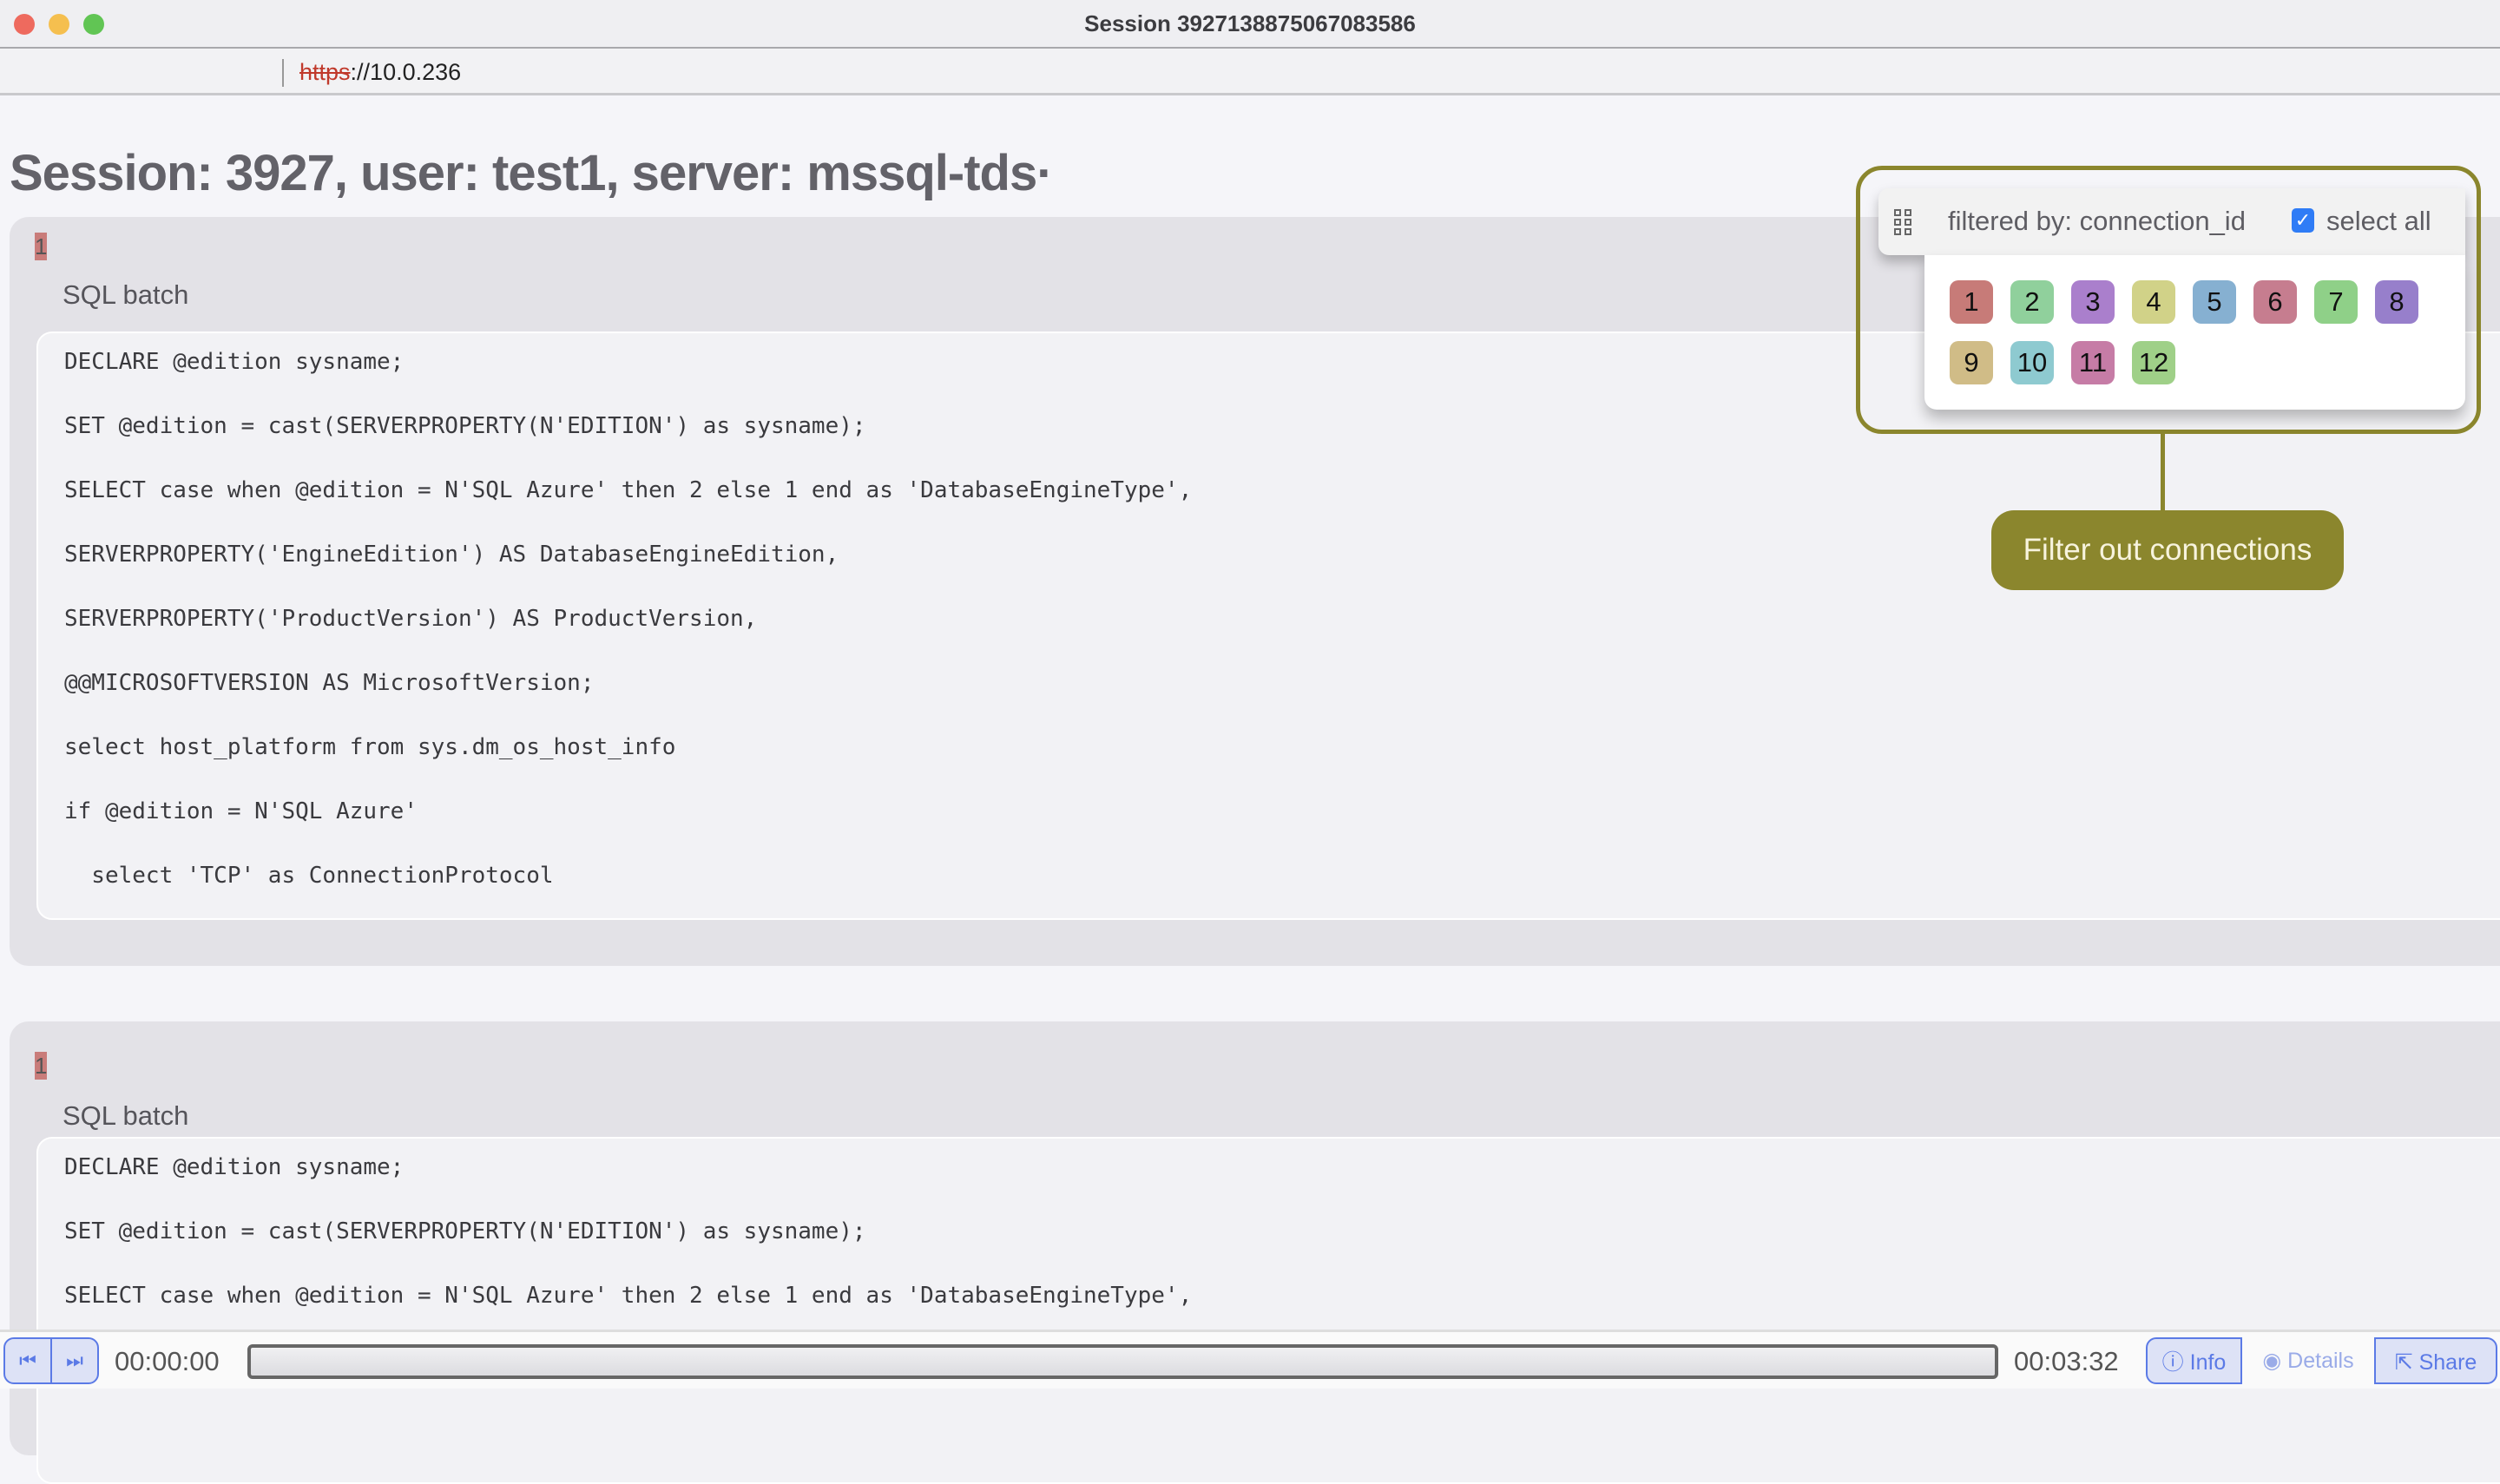 The image size is (2500, 1484). I want to click on step-forward-icon: ⏭, so click(73, 1360).